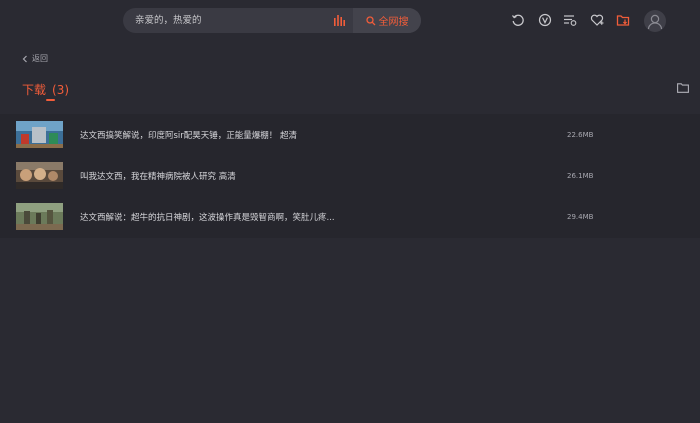  What do you see at coordinates (580, 135) in the screenshot?
I see `download-size: 22.6MB` at bounding box center [580, 135].